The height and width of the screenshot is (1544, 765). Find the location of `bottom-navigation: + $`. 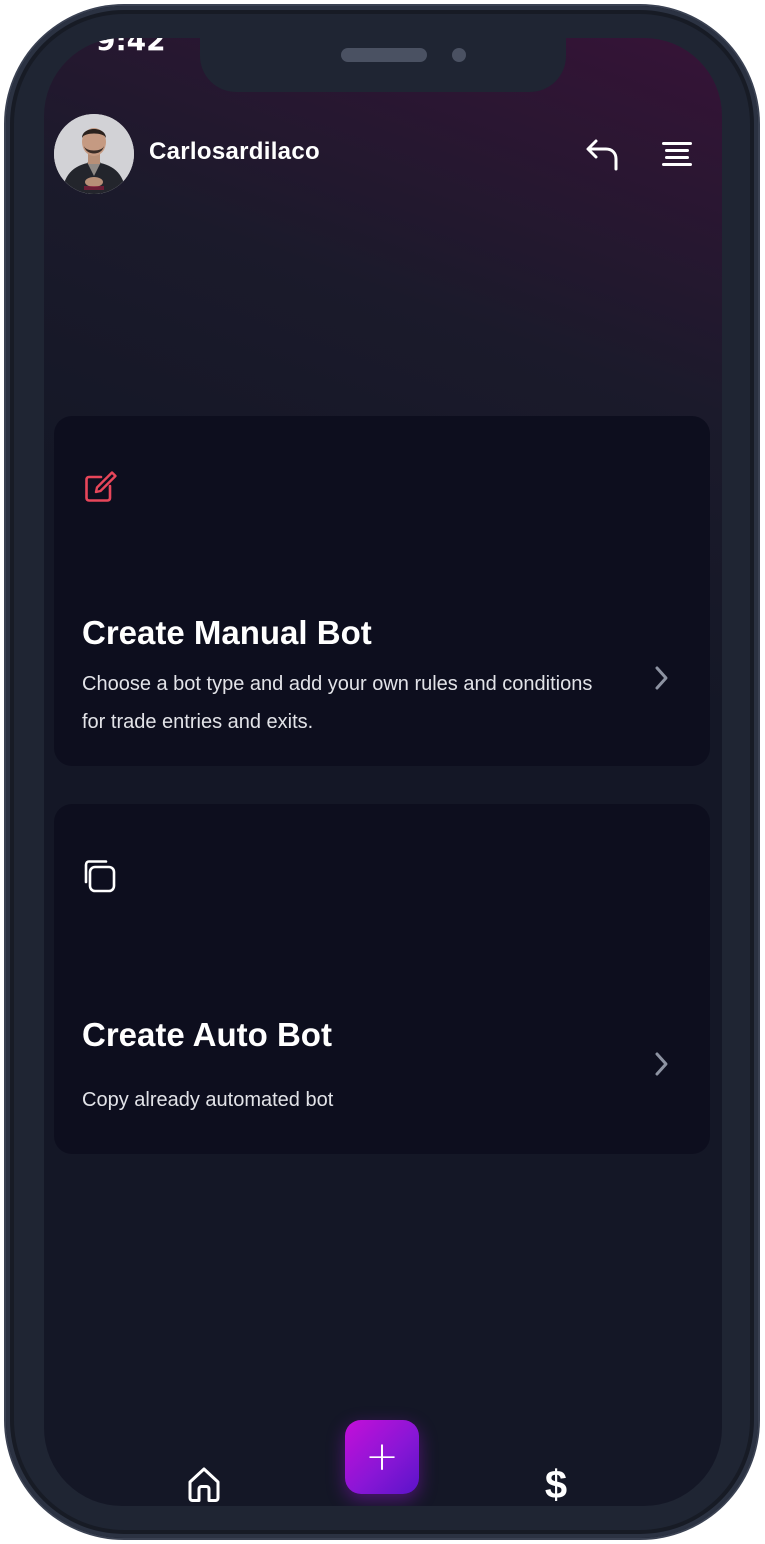

bottom-navigation: + $ is located at coordinates (383, 1457).